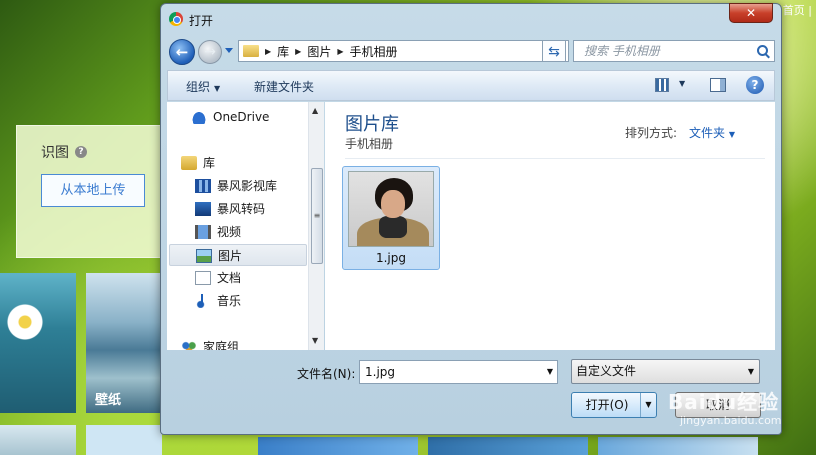 Image resolution: width=816 pixels, height=455 pixels. Describe the element at coordinates (182, 52) in the screenshot. I see `back-button: ←` at that location.